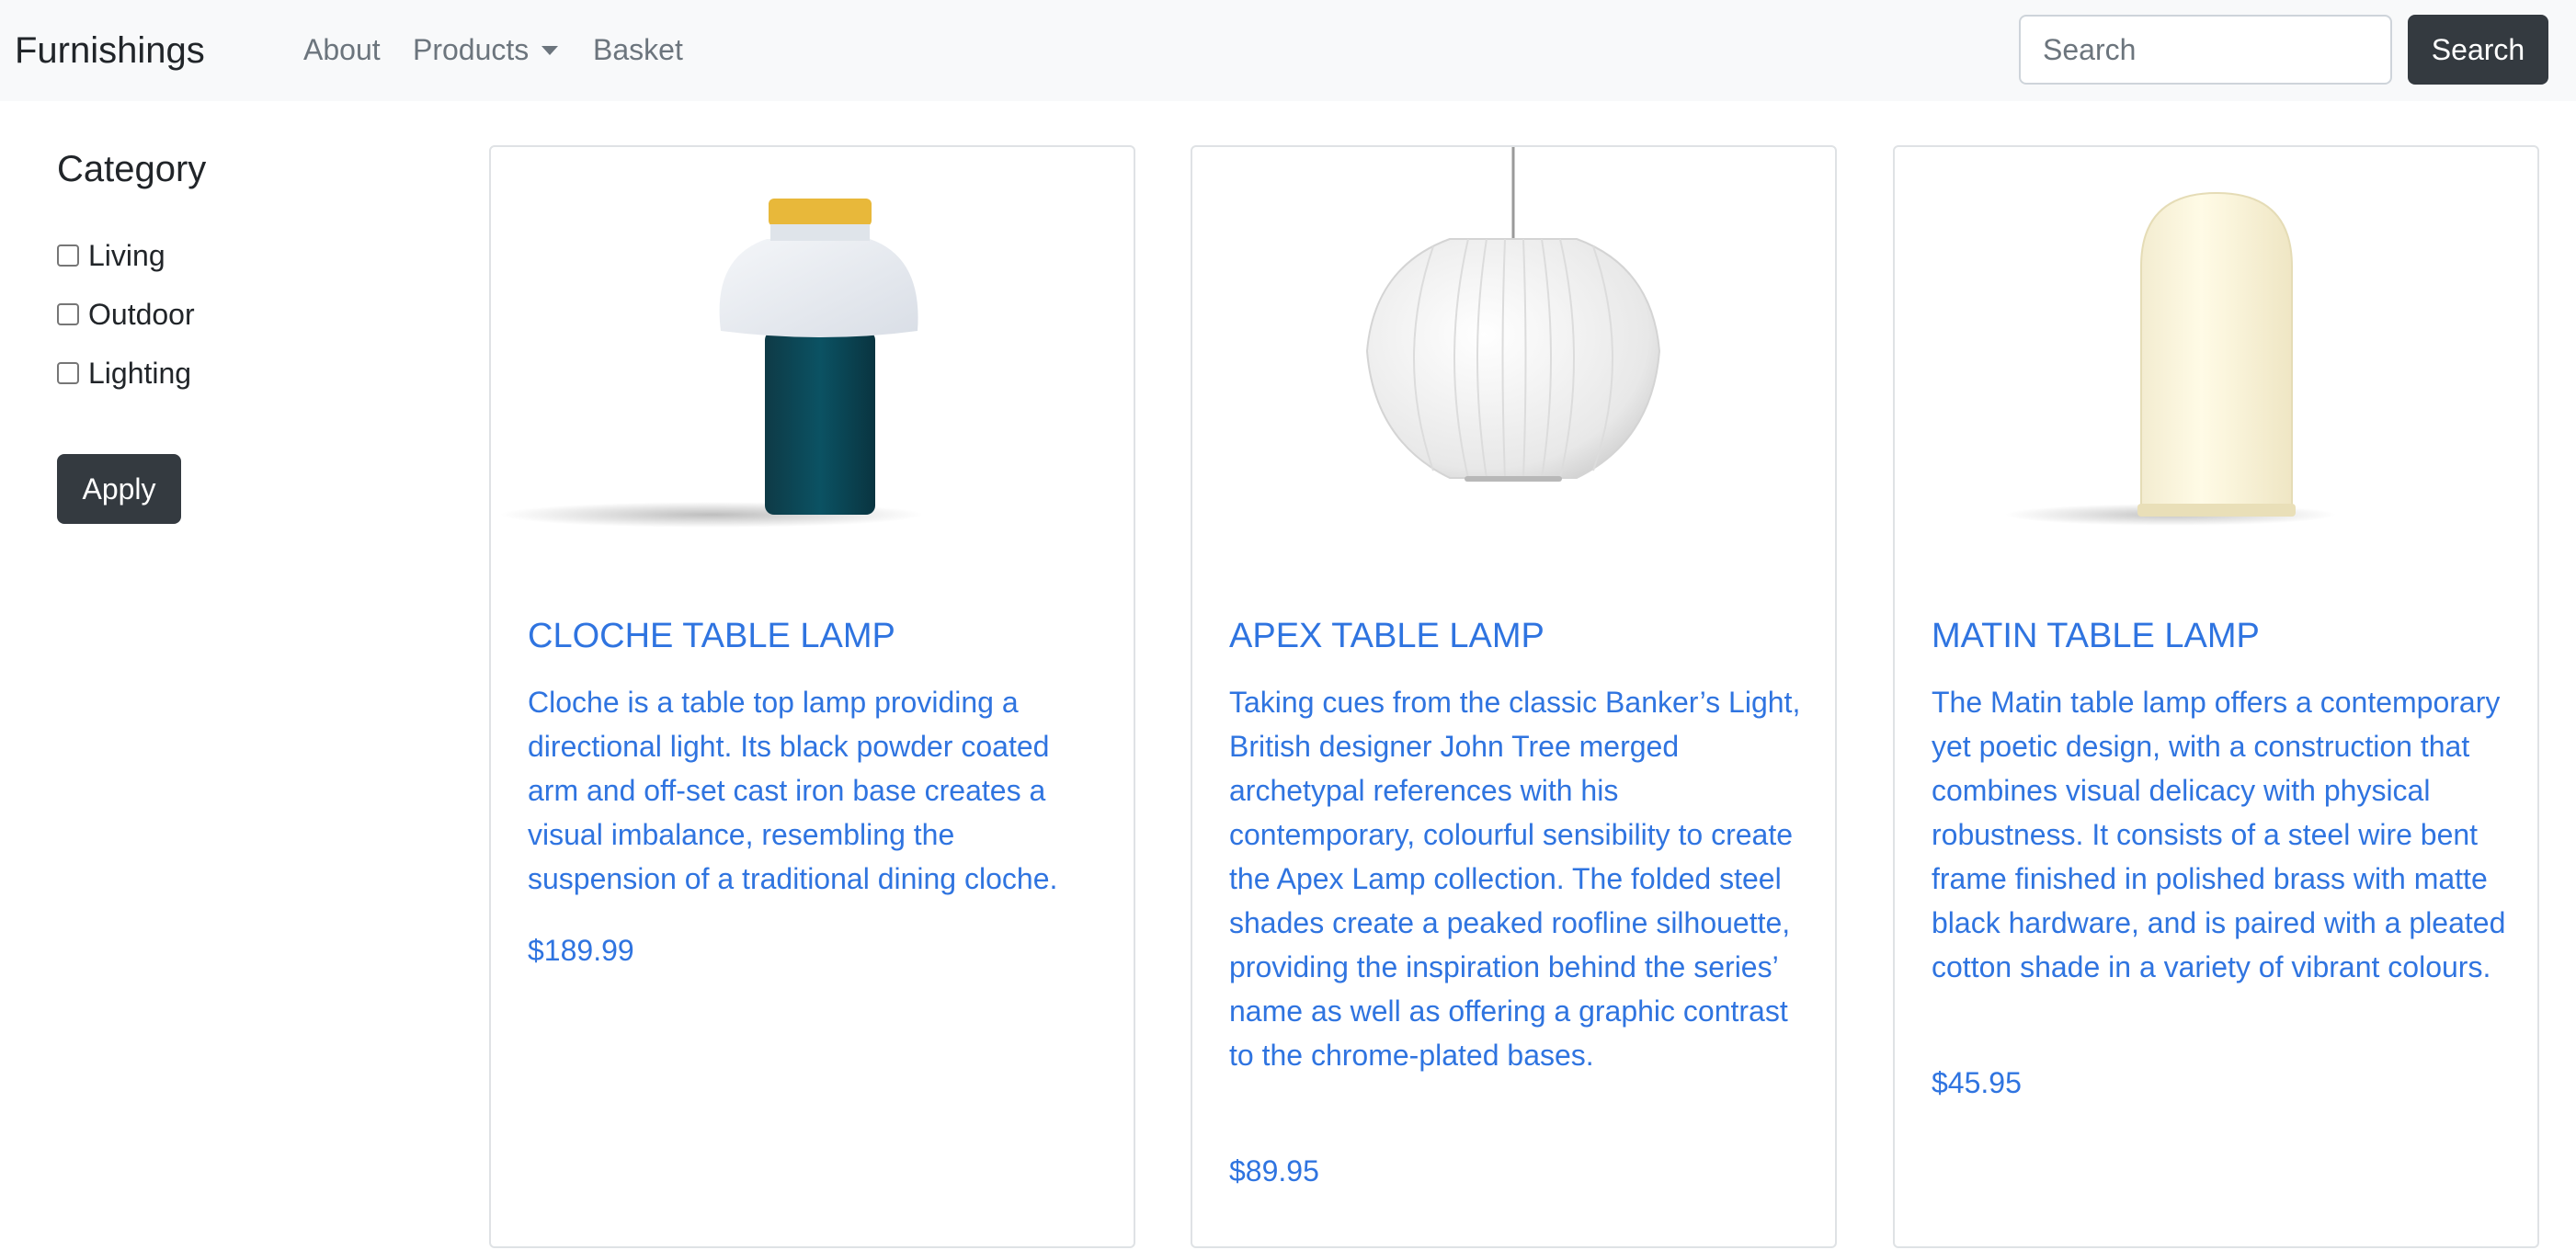  Describe the element at coordinates (132, 169) in the screenshot. I see `category-heading: Category` at that location.